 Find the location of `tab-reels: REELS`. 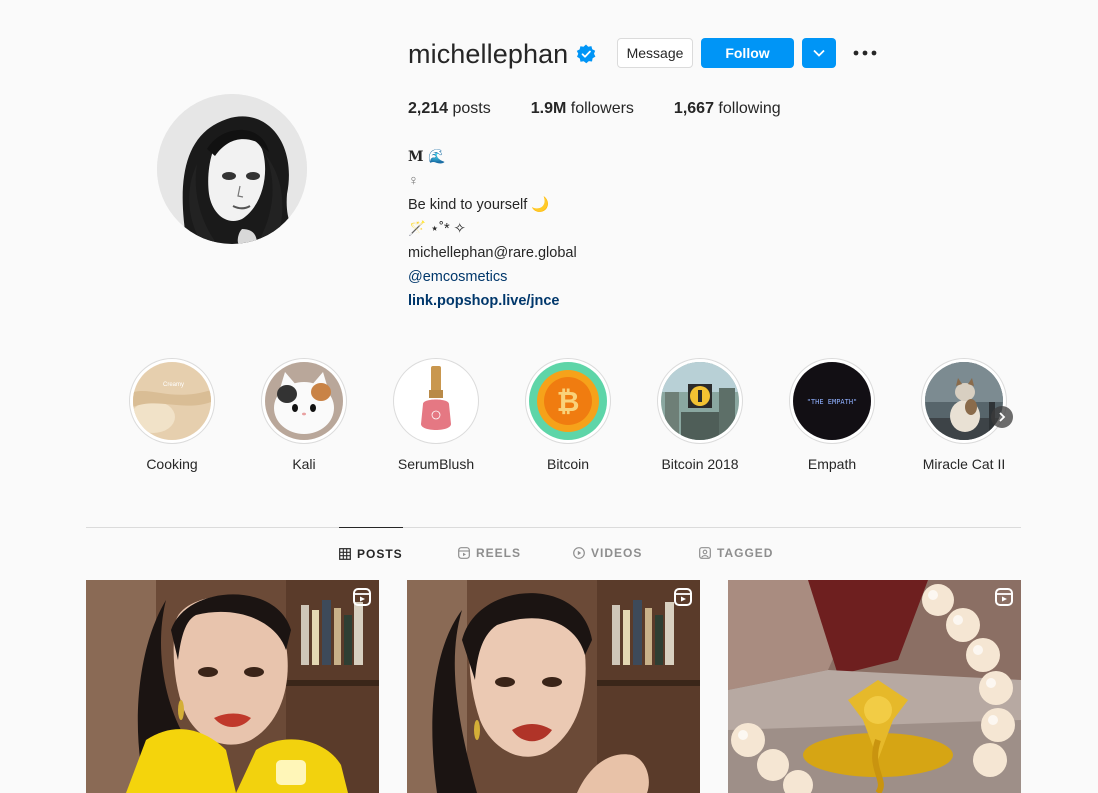

tab-reels: REELS is located at coordinates (489, 553).